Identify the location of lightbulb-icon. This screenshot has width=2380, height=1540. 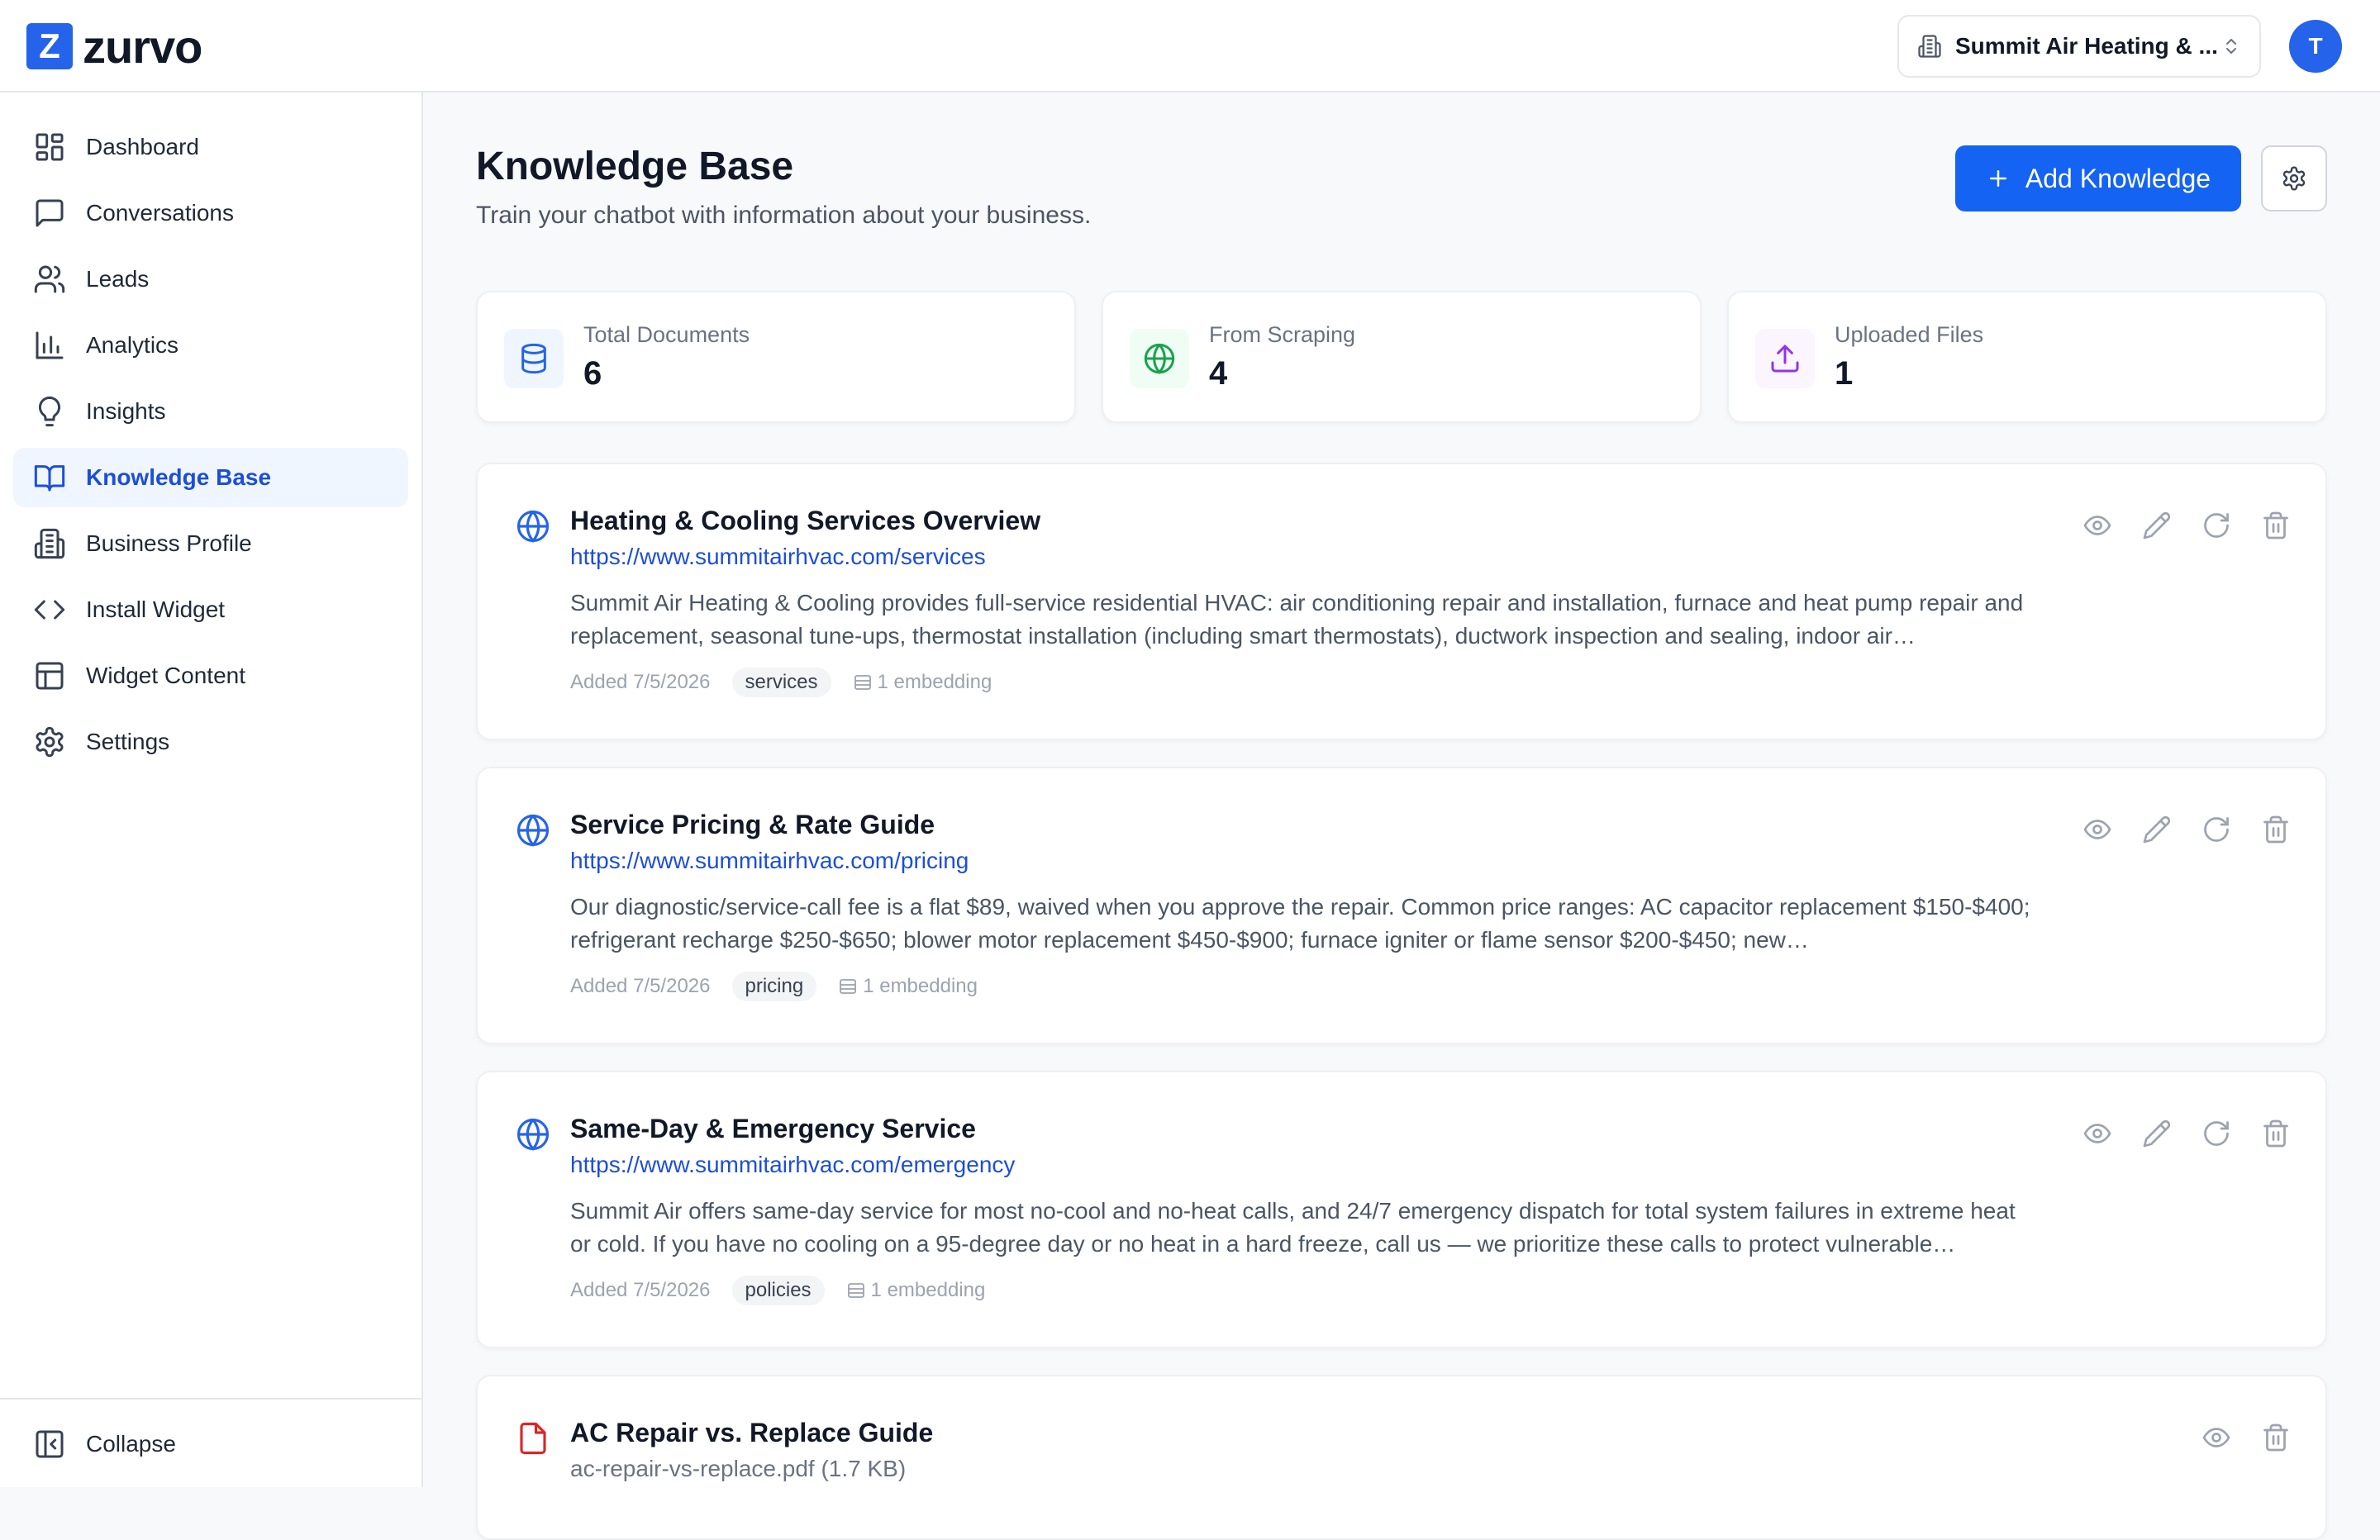
(49, 411).